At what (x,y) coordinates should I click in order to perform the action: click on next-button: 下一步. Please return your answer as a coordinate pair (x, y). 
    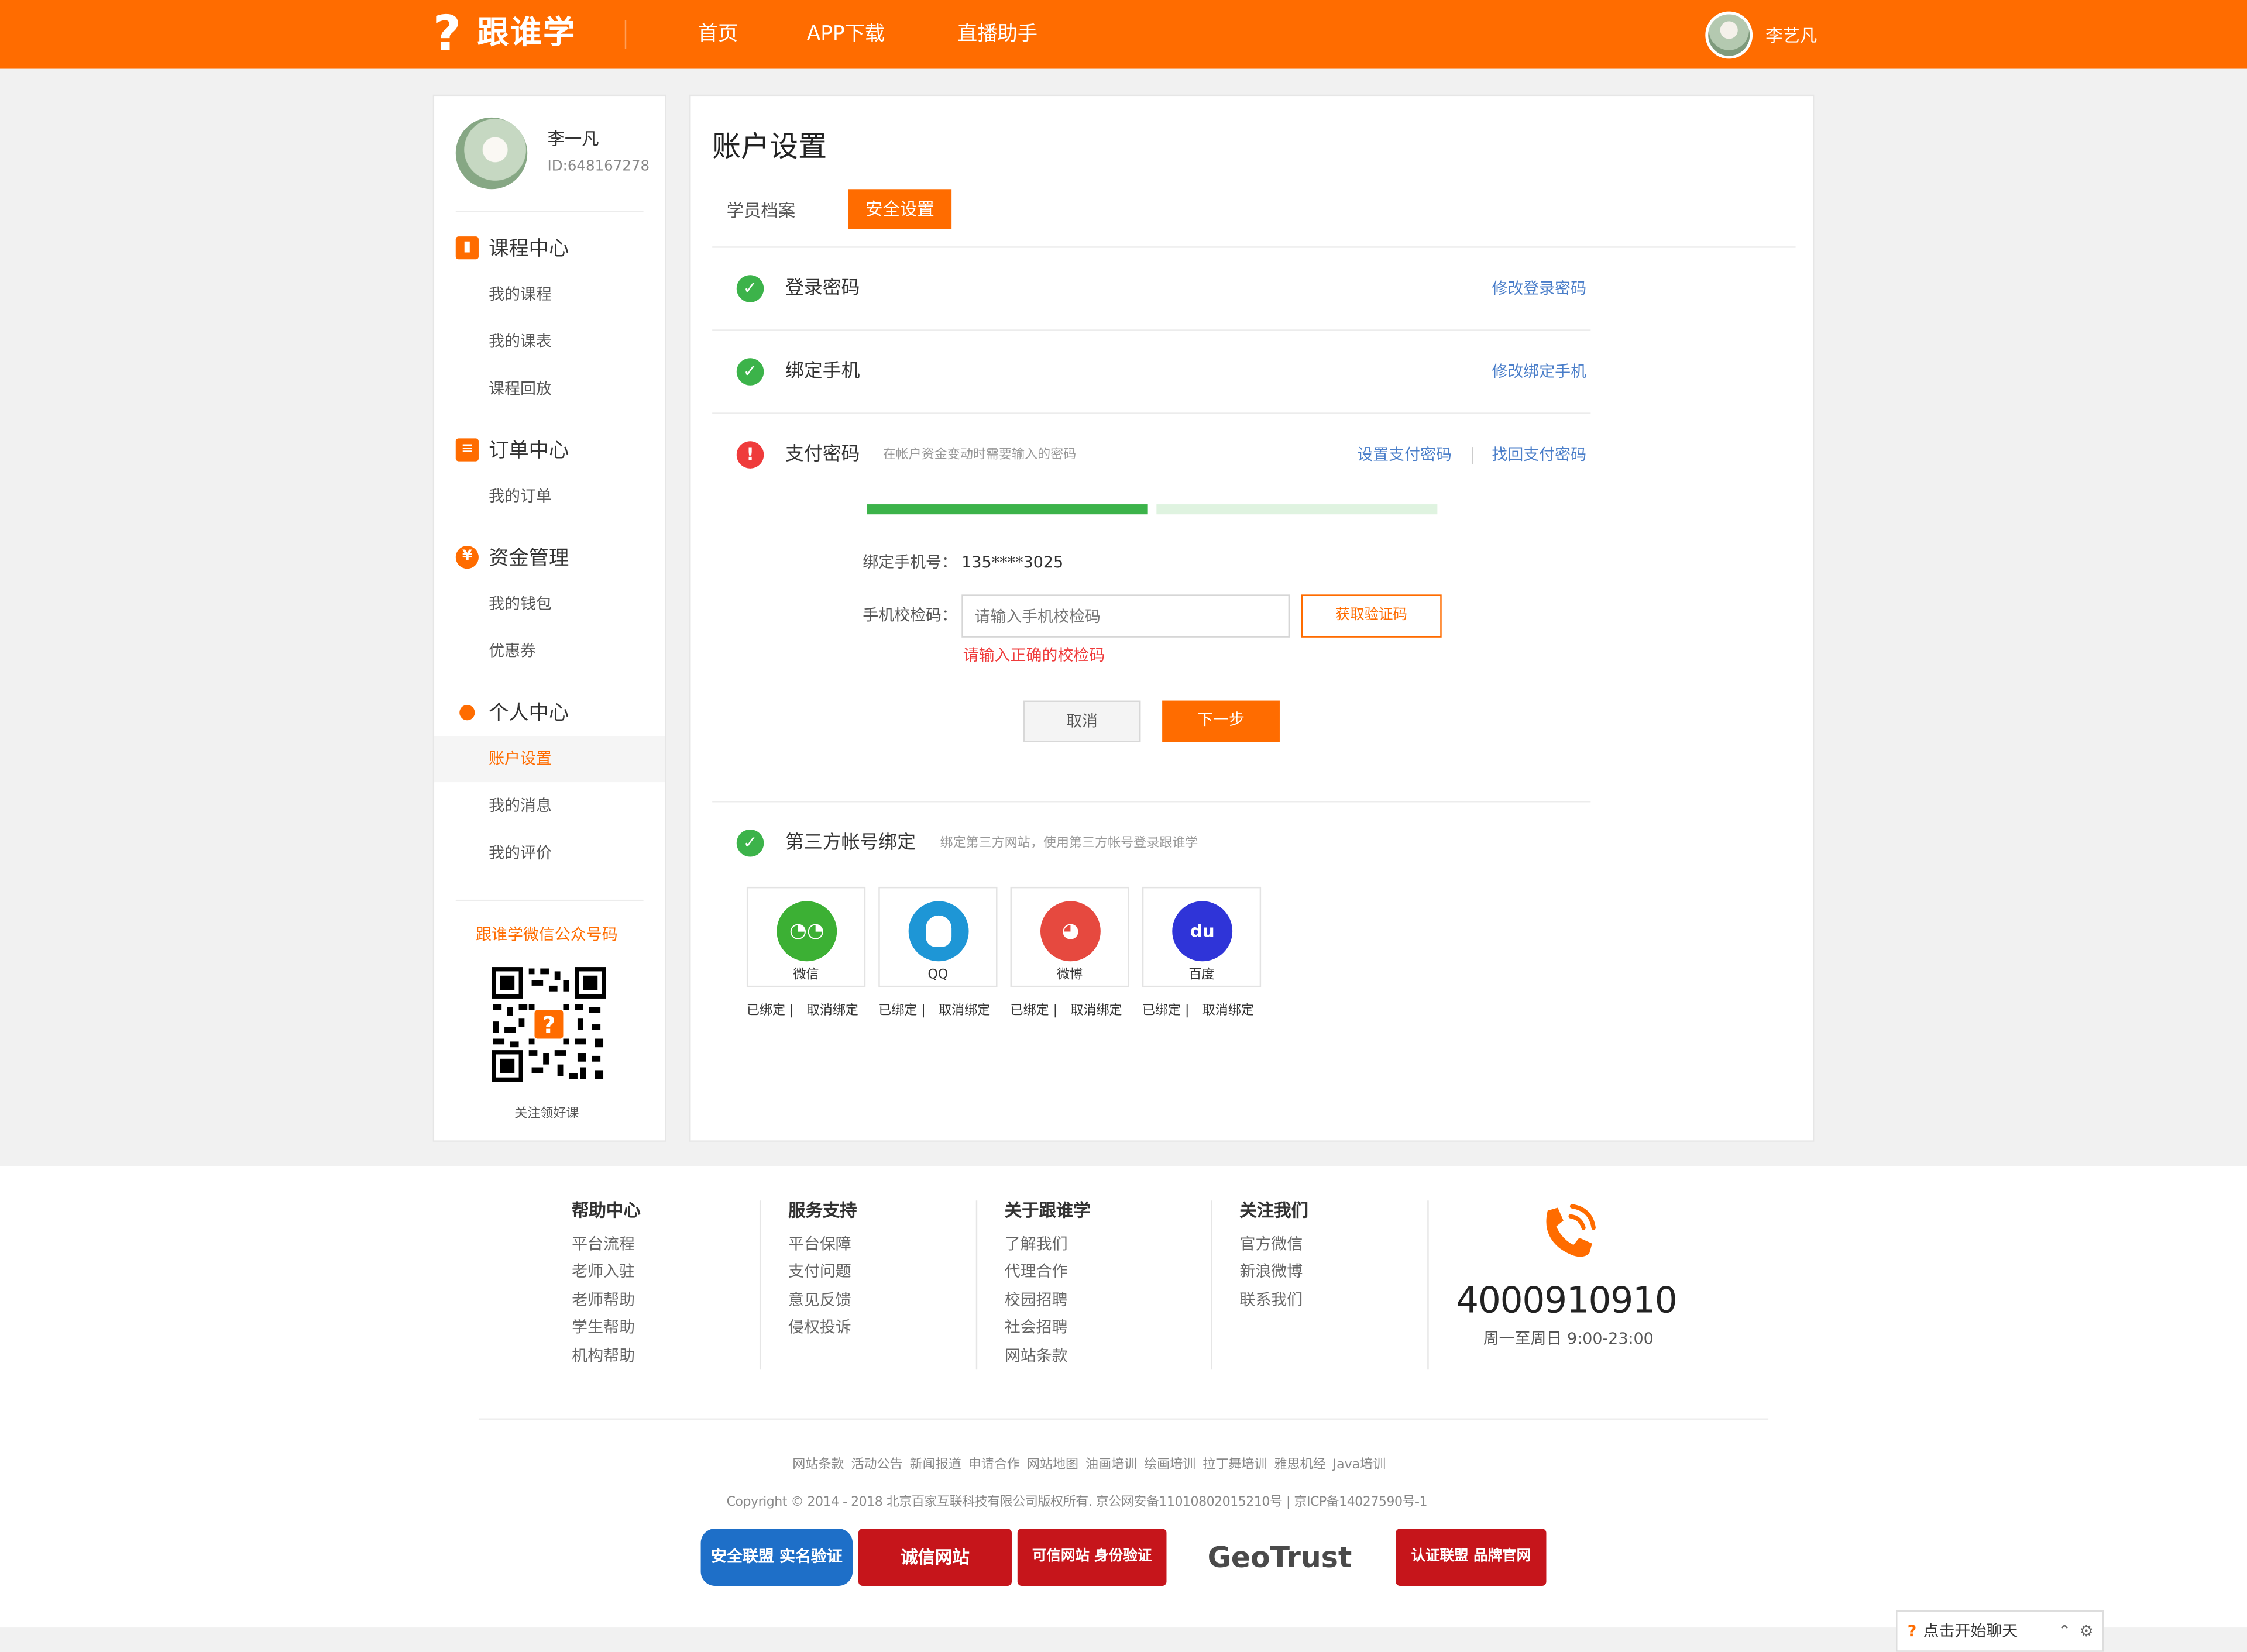
    Looking at the image, I should click on (1221, 721).